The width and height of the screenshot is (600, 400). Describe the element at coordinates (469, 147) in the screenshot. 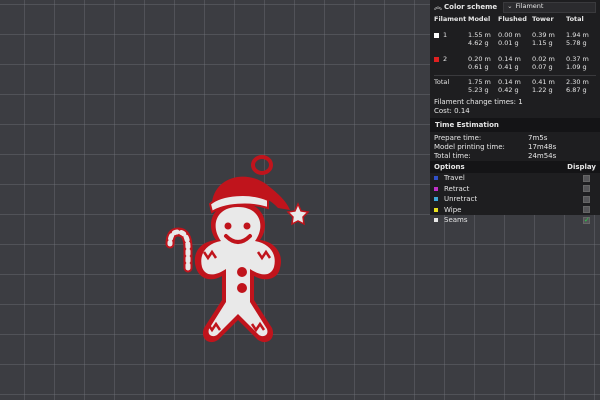

I see `time-label: Model printing time:` at that location.